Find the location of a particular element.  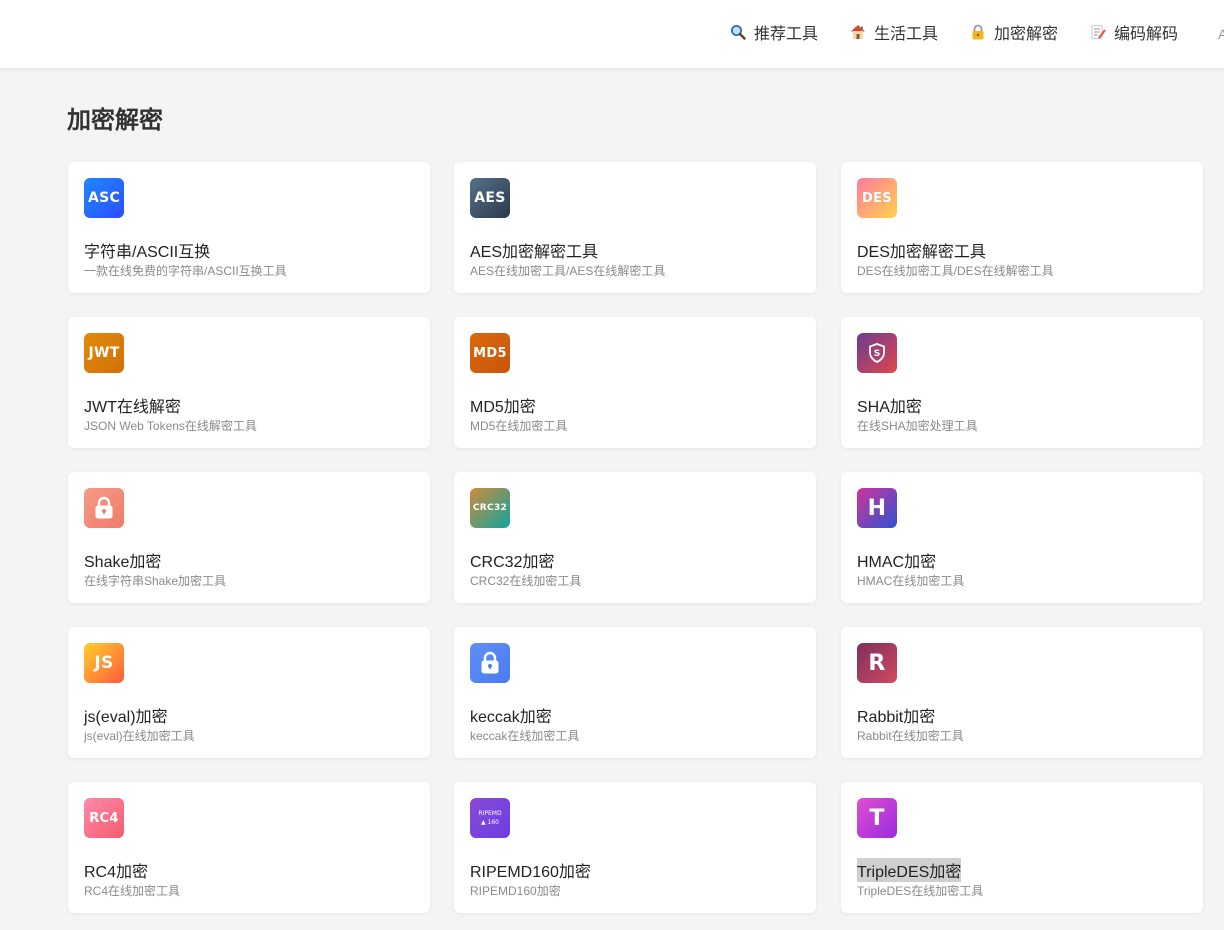

hmac-icon: H is located at coordinates (877, 508).